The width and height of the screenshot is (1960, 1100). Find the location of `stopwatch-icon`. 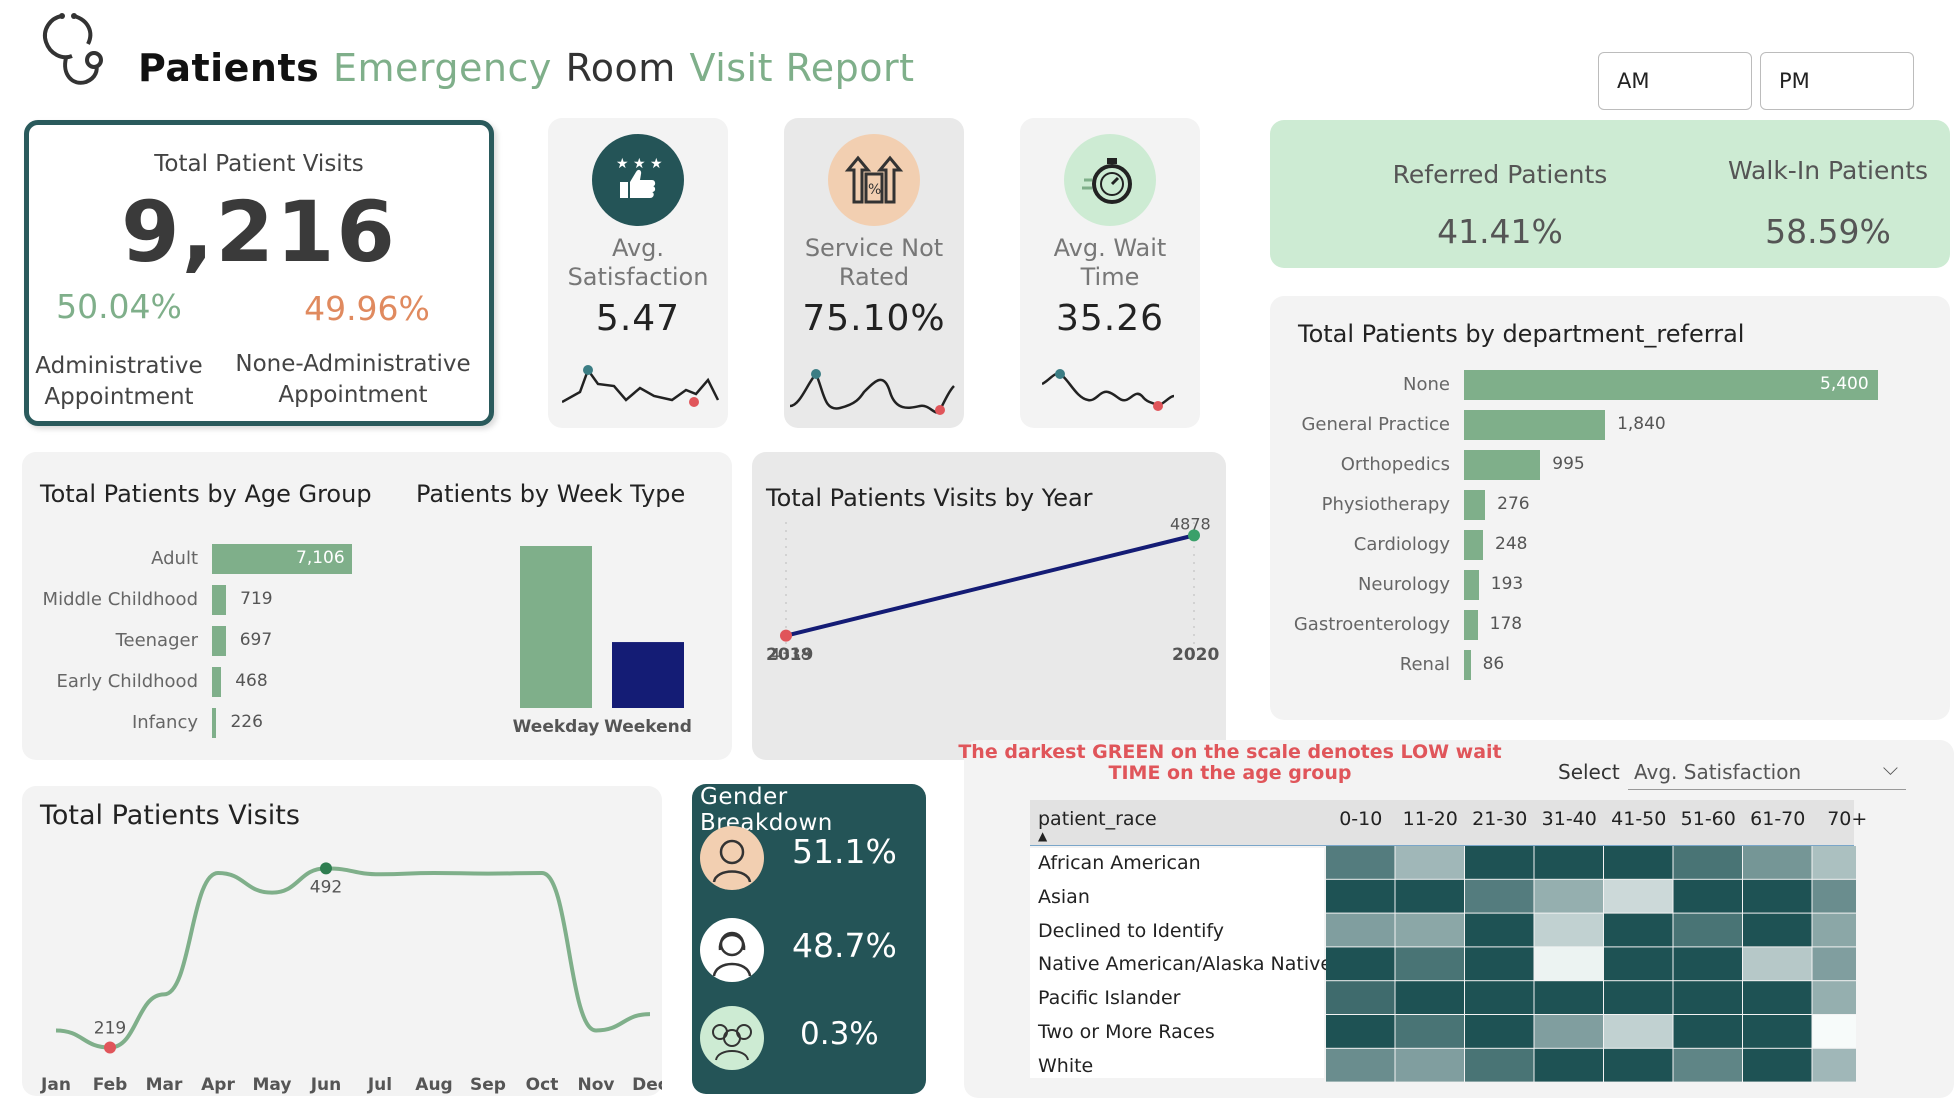

stopwatch-icon is located at coordinates (1110, 180).